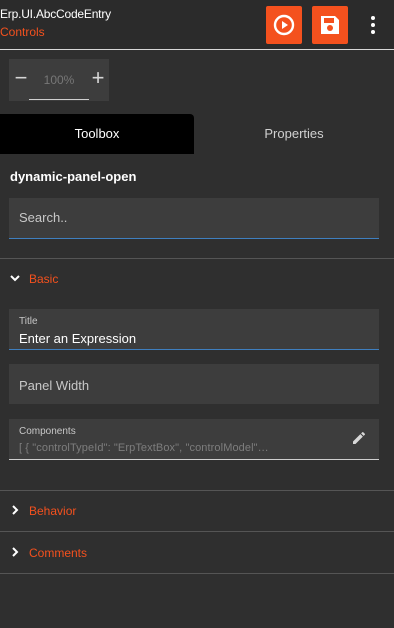 The height and width of the screenshot is (628, 394). What do you see at coordinates (194, 218) in the screenshot?
I see `search-input: Search..` at bounding box center [194, 218].